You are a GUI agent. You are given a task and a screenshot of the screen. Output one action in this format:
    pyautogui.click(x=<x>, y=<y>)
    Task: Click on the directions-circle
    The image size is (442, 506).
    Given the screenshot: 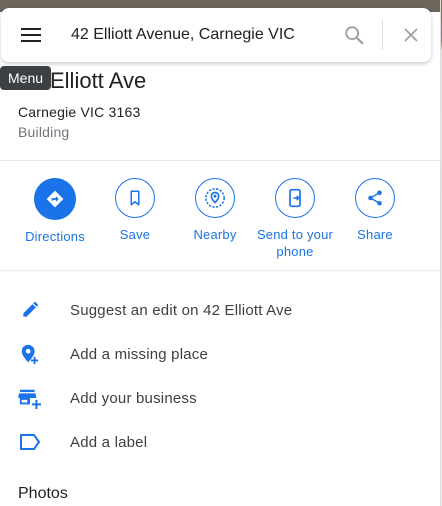 What is the action you would take?
    pyautogui.click(x=55, y=199)
    